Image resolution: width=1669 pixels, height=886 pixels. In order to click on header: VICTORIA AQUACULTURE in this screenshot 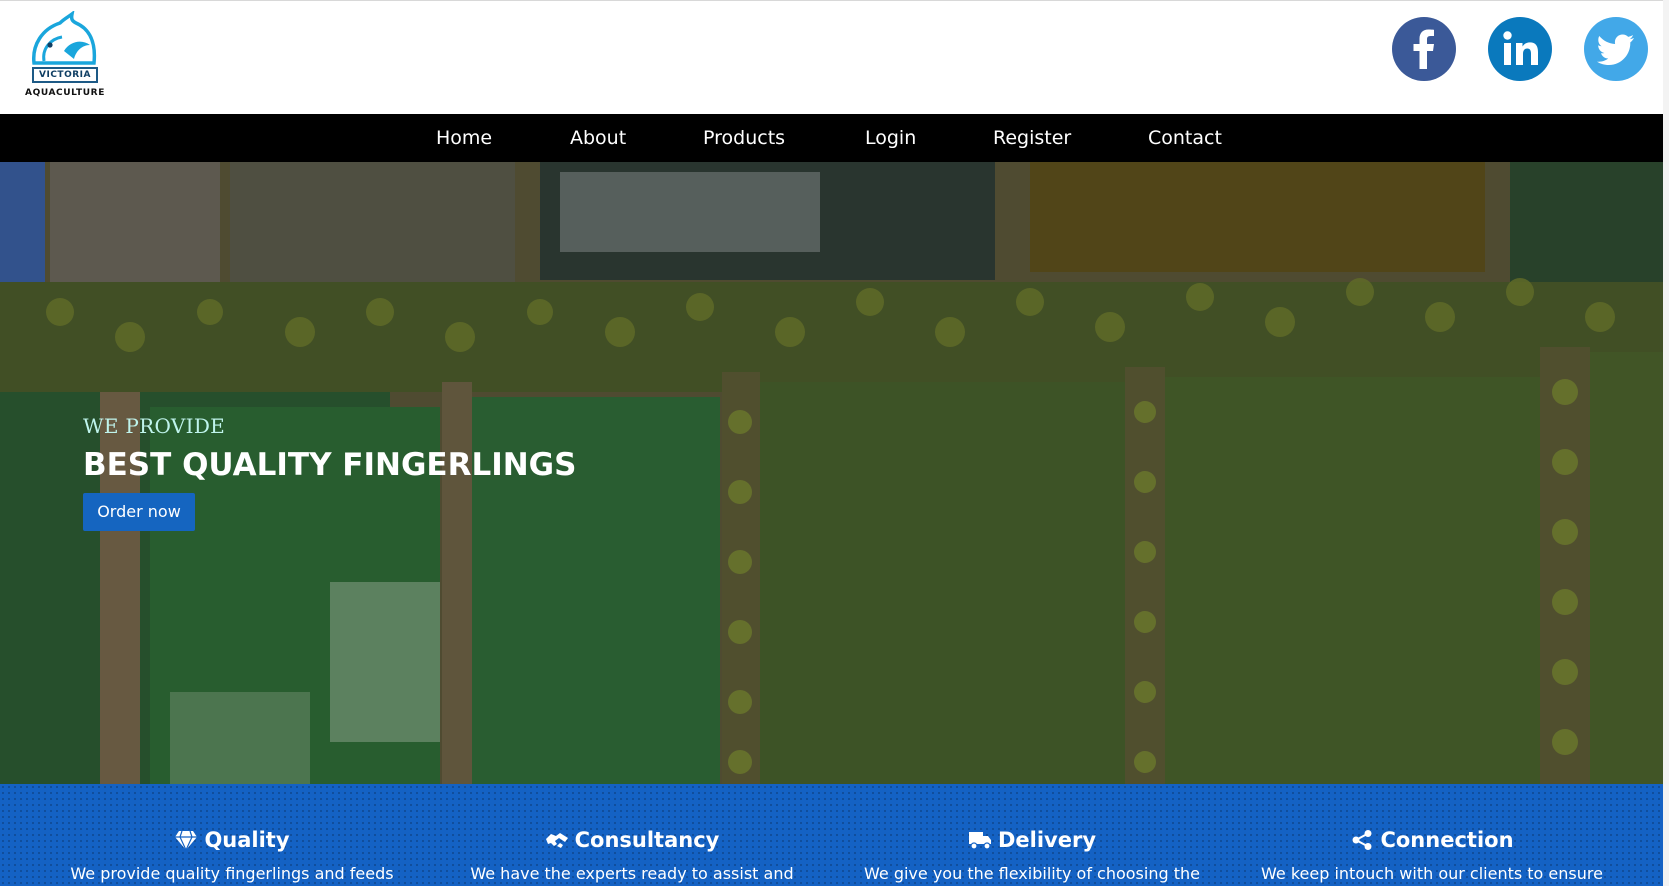, I will do `click(831, 57)`.